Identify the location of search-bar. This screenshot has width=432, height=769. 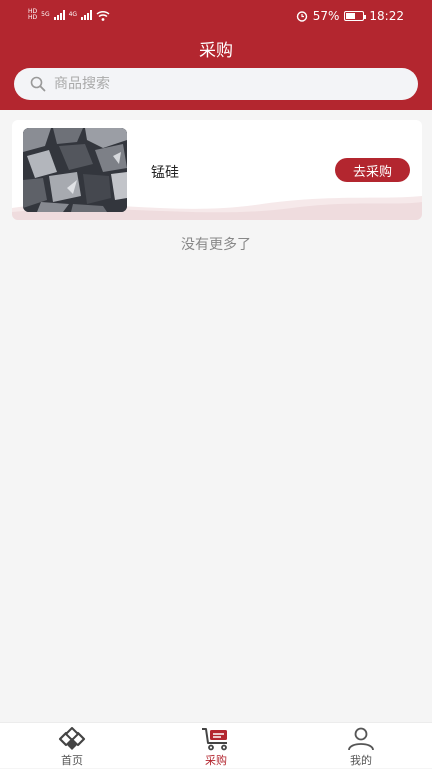
(216, 84).